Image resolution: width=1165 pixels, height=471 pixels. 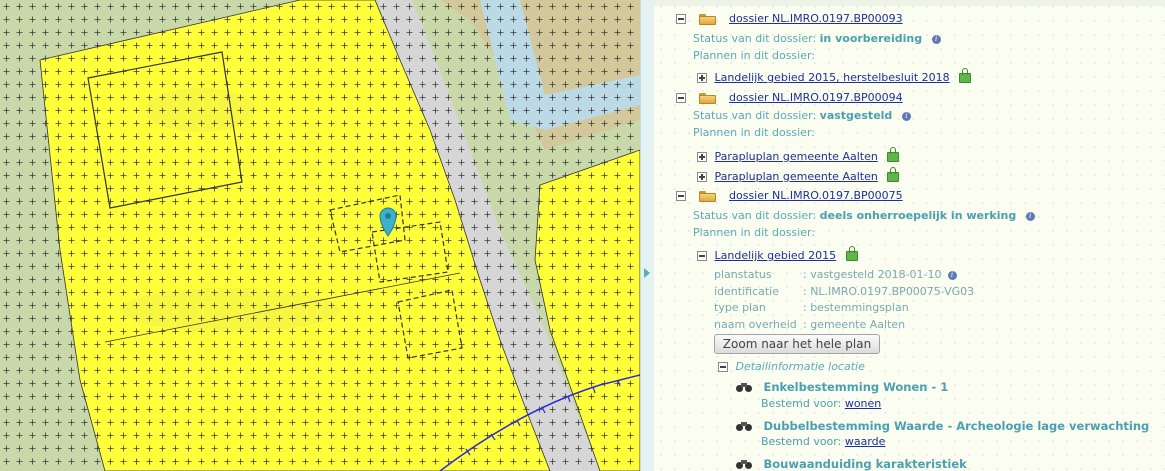 I want to click on detail-item: Bouwaanduiding karakteristiek, so click(x=851, y=464).